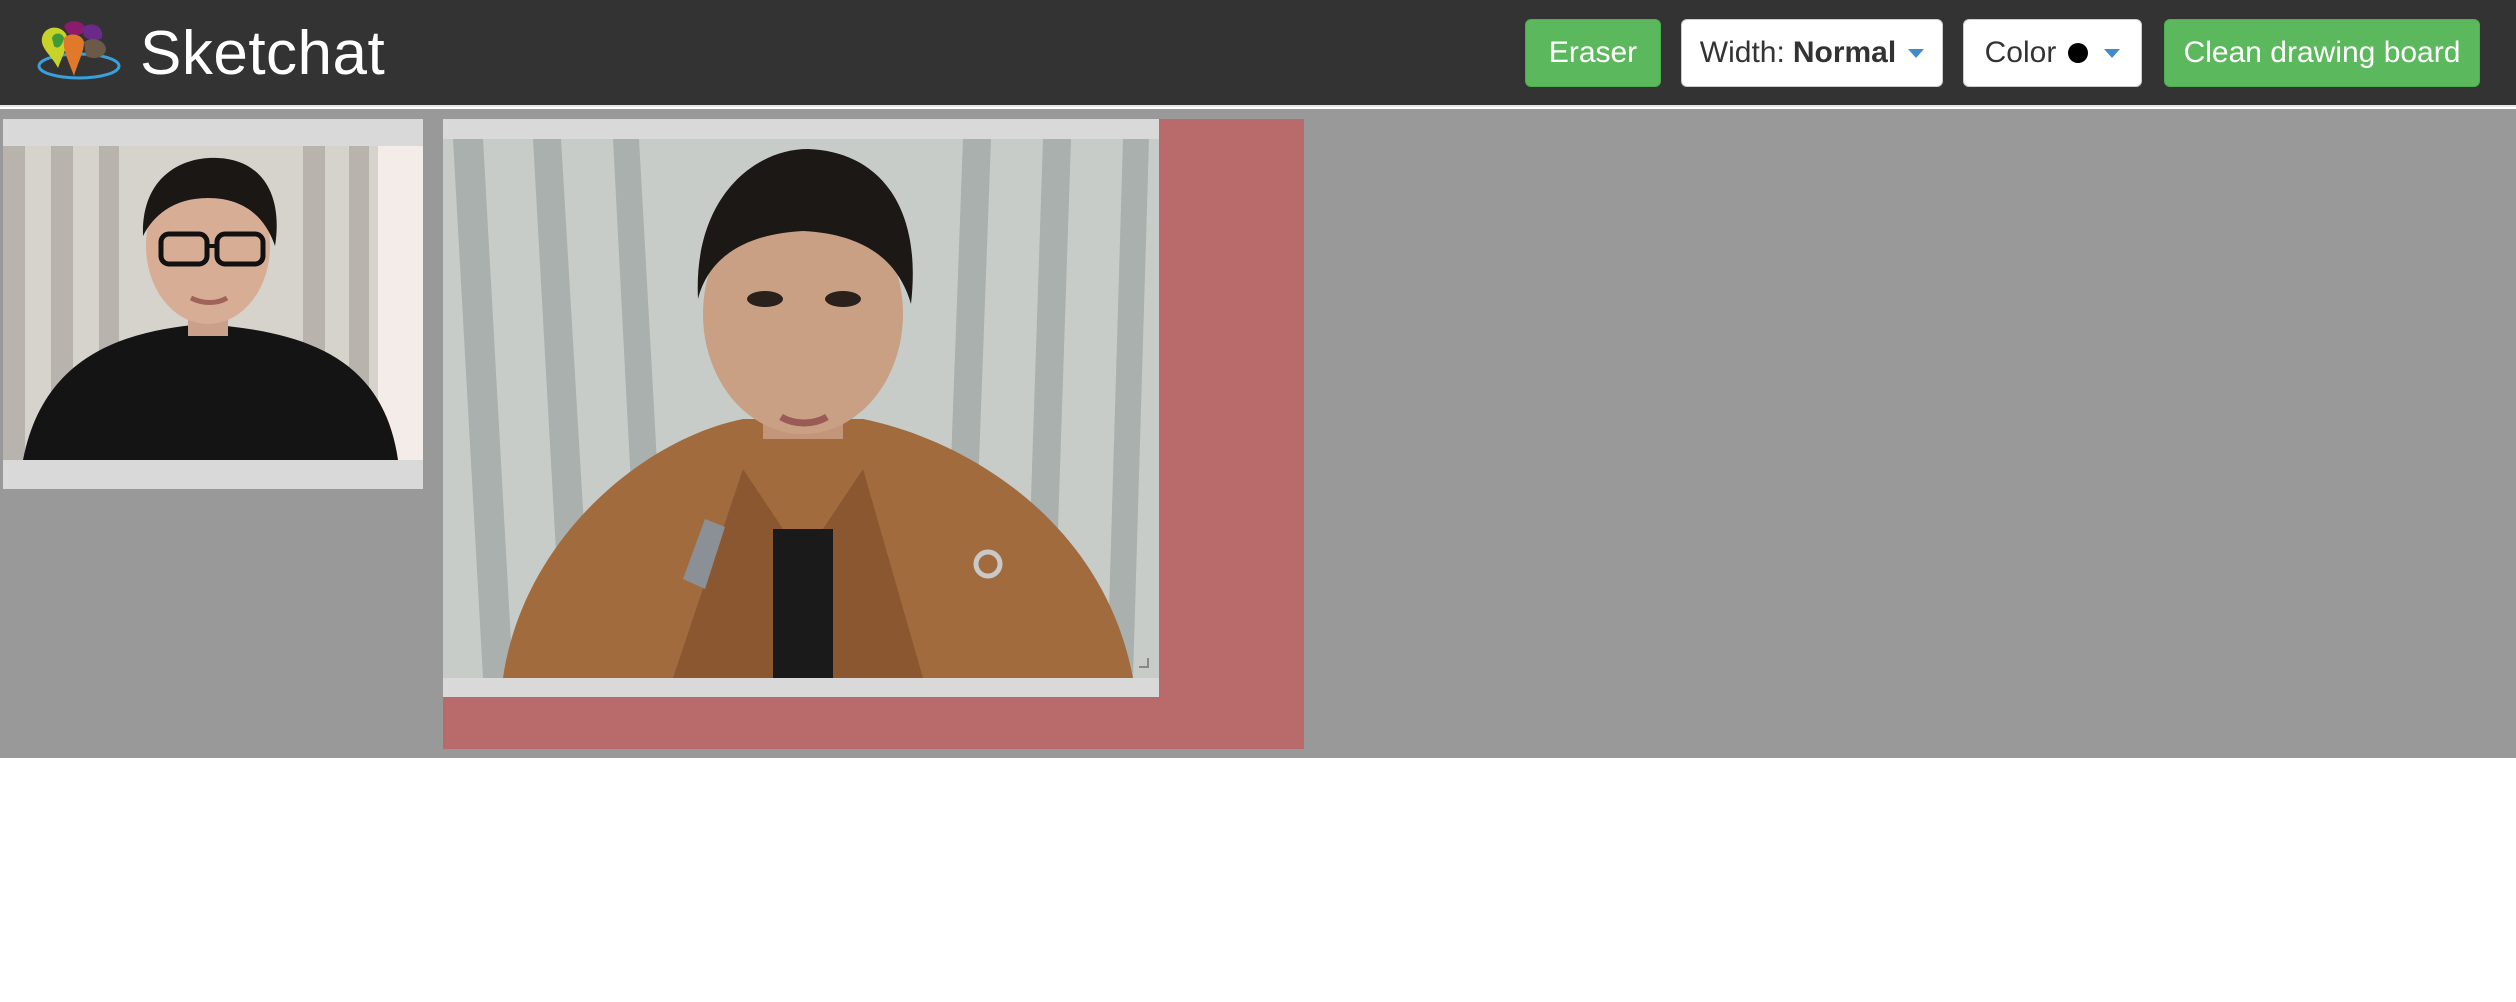 This screenshot has width=2516, height=1002. What do you see at coordinates (2020, 52) in the screenshot?
I see `color-label: Color` at bounding box center [2020, 52].